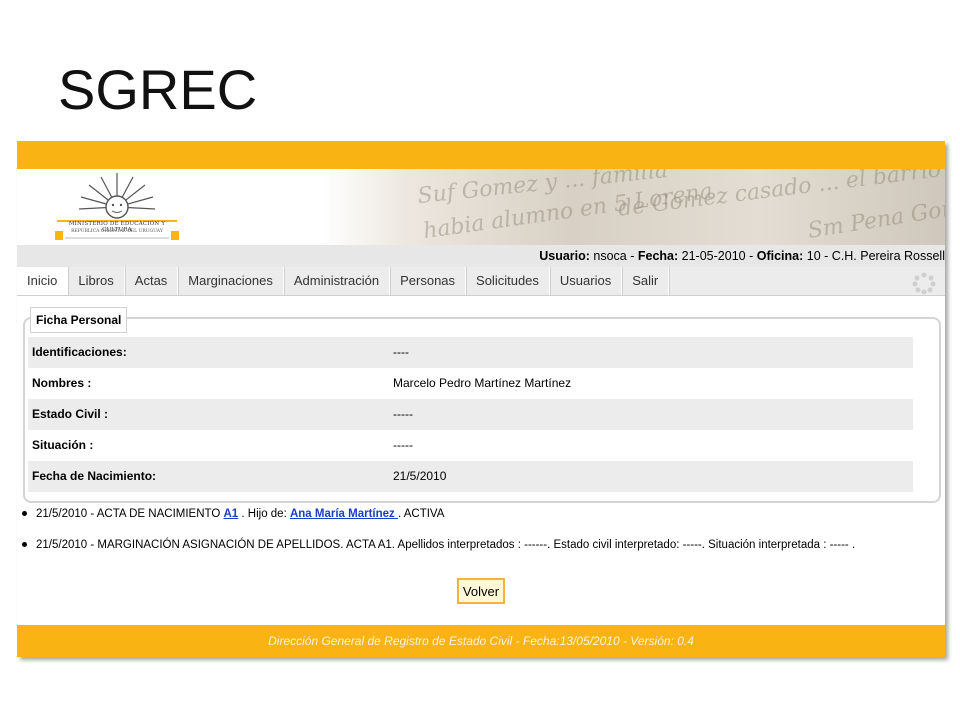 The width and height of the screenshot is (960, 720). Describe the element at coordinates (158, 89) in the screenshot. I see `slide-title: SGREC` at that location.